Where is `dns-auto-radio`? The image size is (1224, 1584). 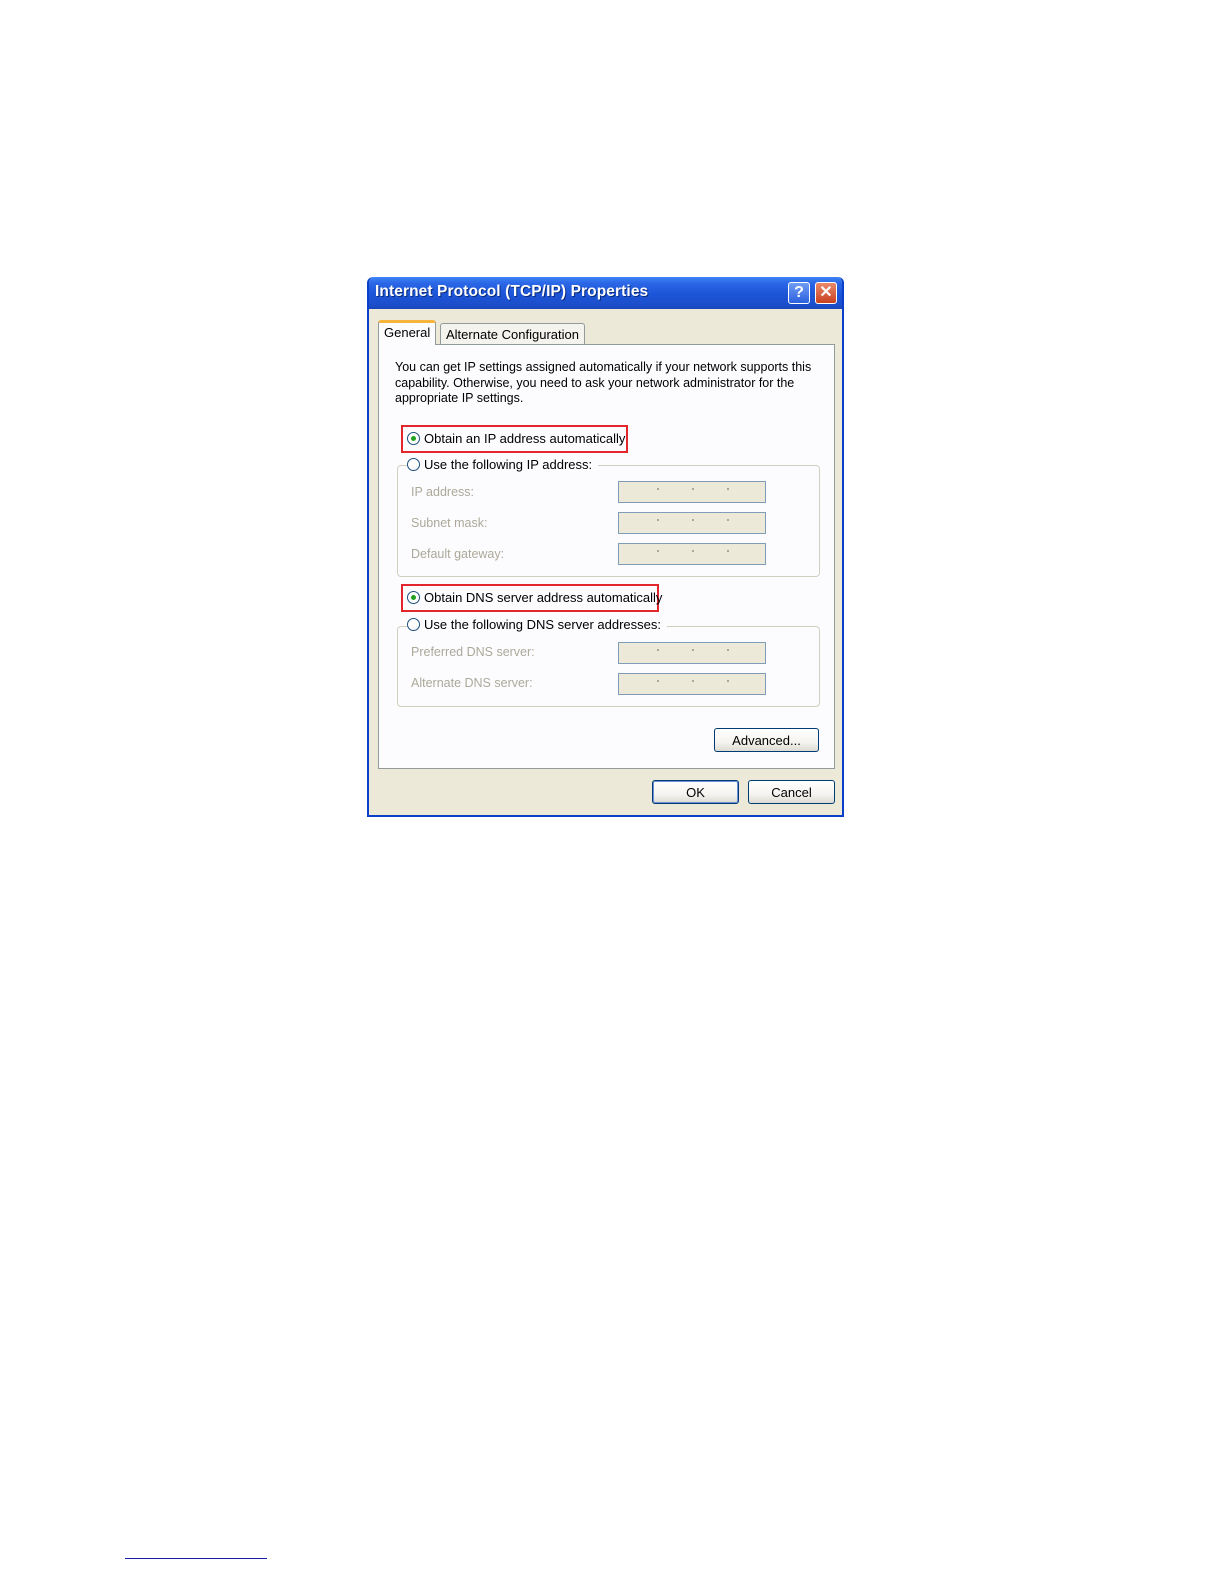 dns-auto-radio is located at coordinates (413, 597).